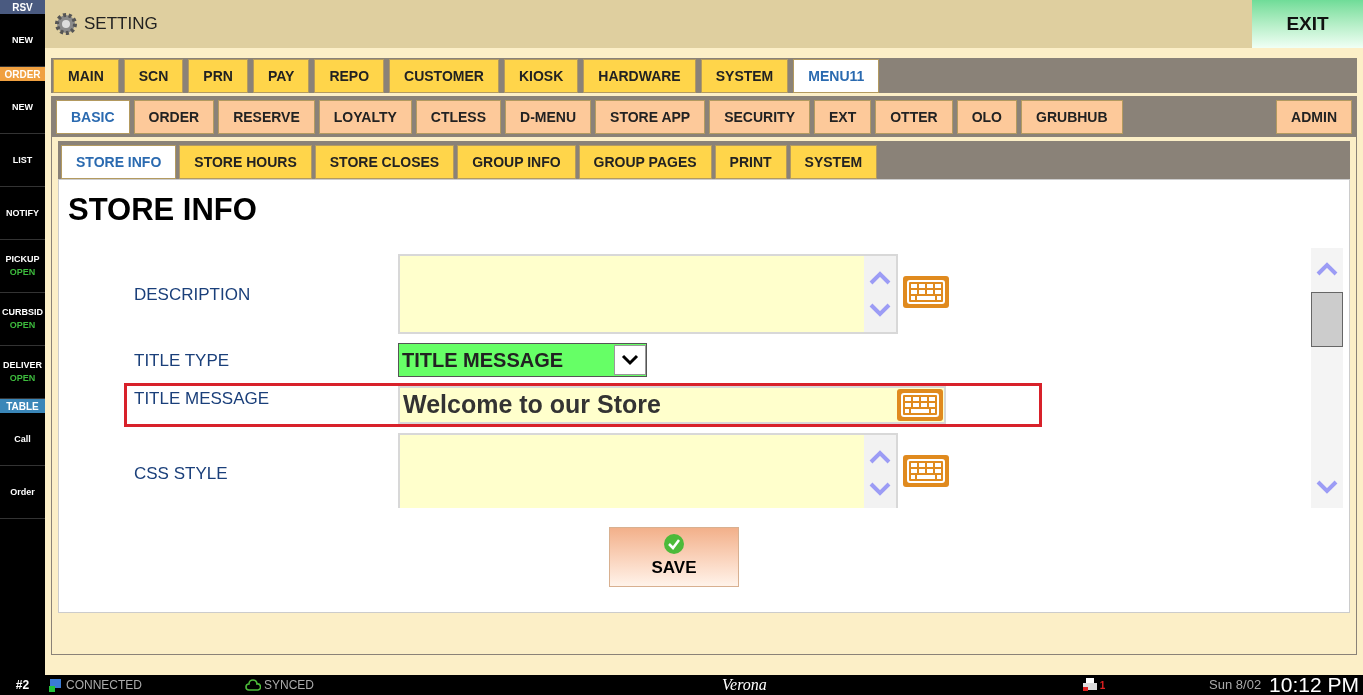 Image resolution: width=1363 pixels, height=695 pixels. I want to click on tab: OLO, so click(986, 117).